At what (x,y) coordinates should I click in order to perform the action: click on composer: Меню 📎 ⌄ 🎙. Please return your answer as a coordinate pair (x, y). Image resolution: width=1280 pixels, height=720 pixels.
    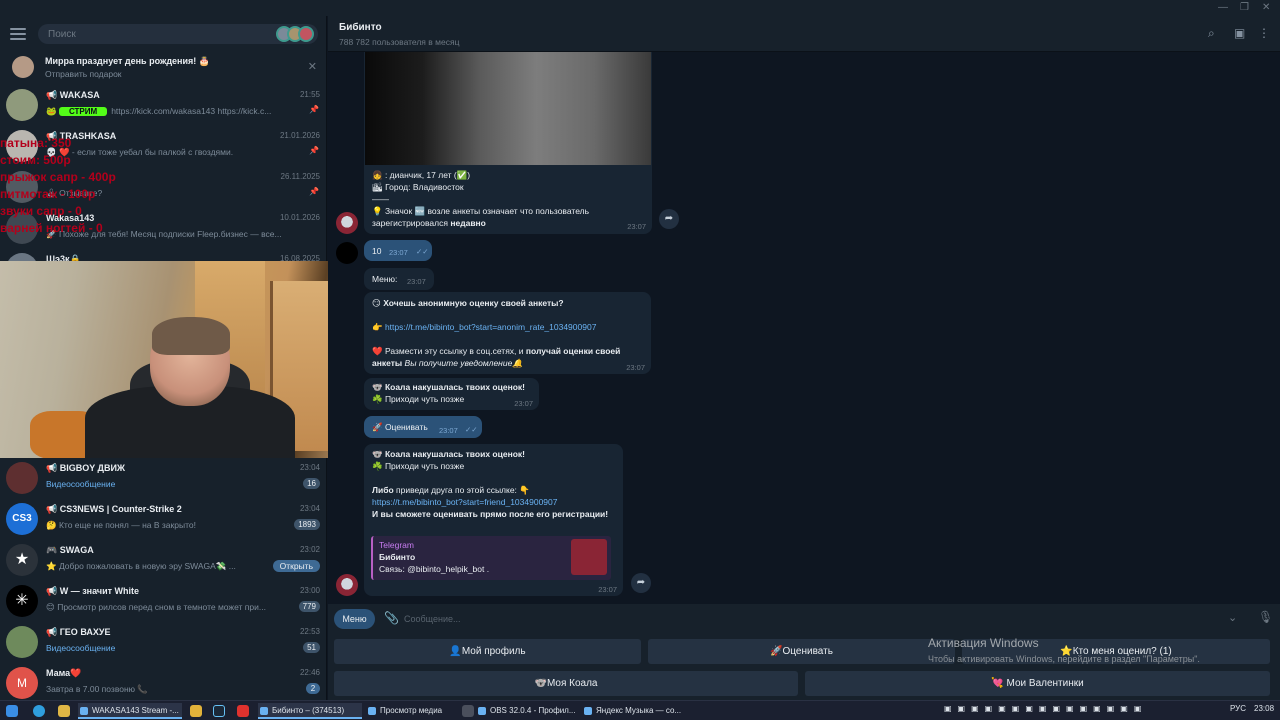
    Looking at the image, I should click on (804, 619).